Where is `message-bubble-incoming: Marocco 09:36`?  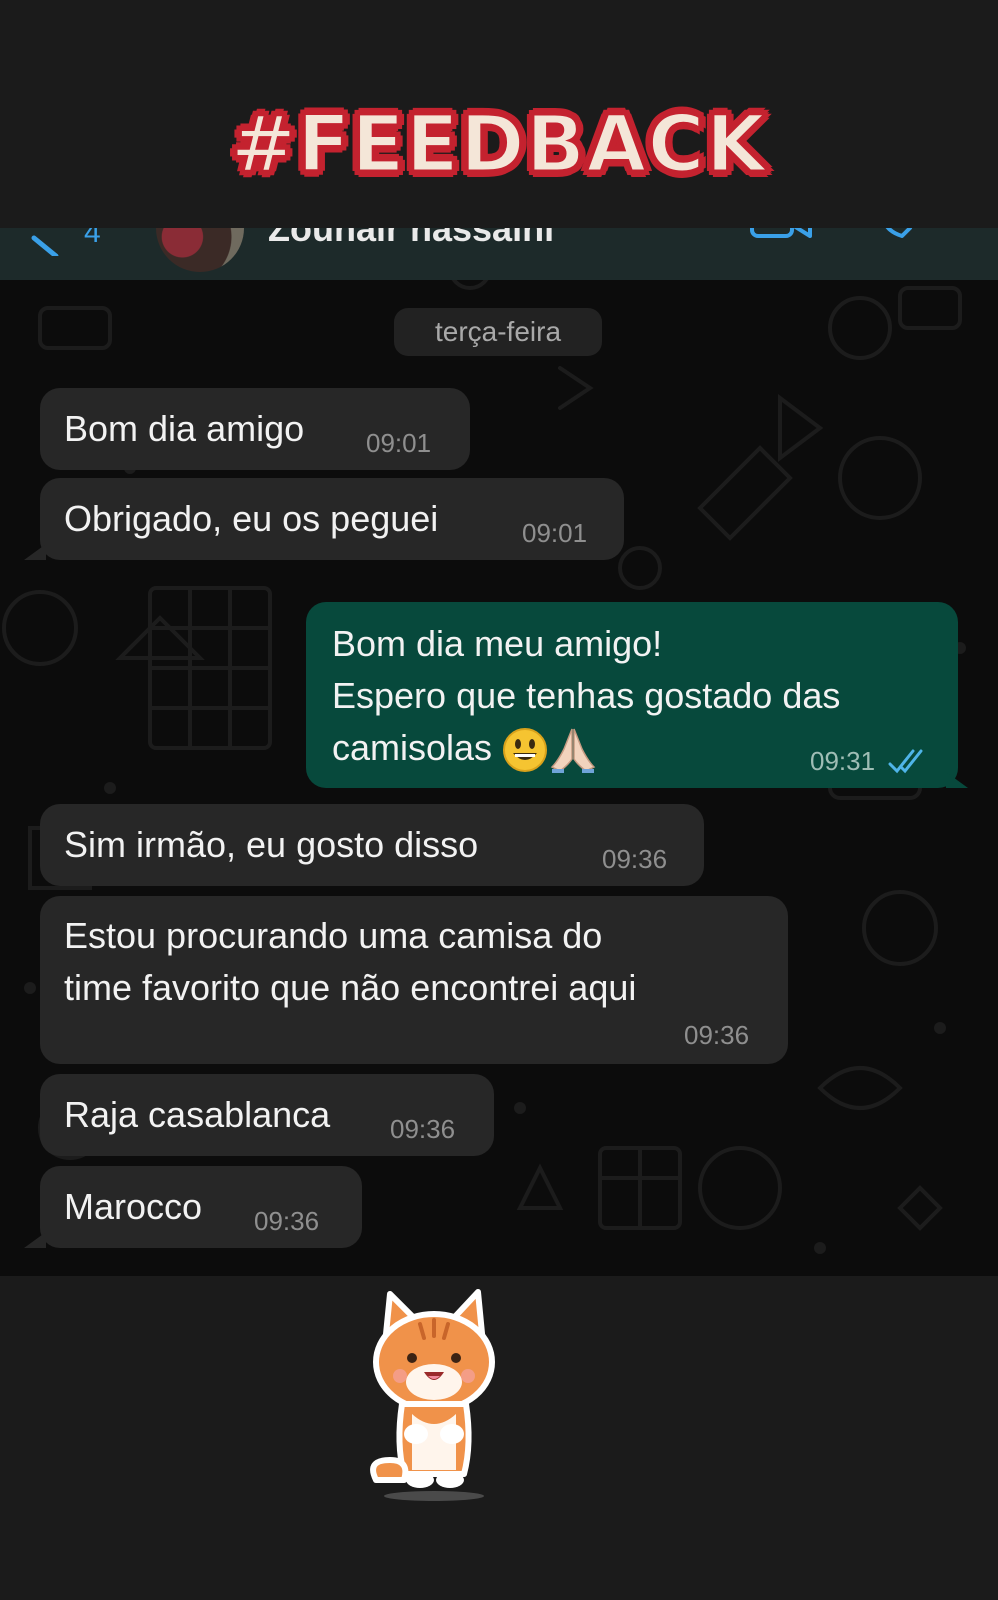 message-bubble-incoming: Marocco 09:36 is located at coordinates (201, 1207).